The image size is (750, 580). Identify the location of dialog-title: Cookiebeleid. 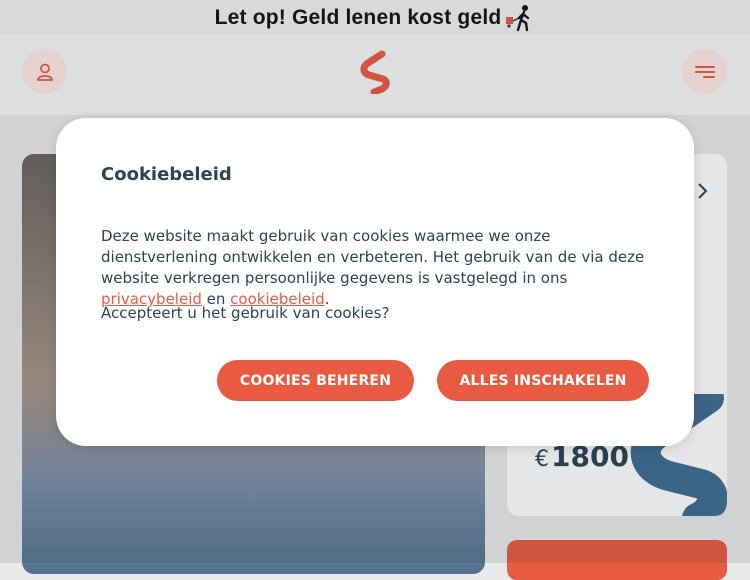
(166, 174).